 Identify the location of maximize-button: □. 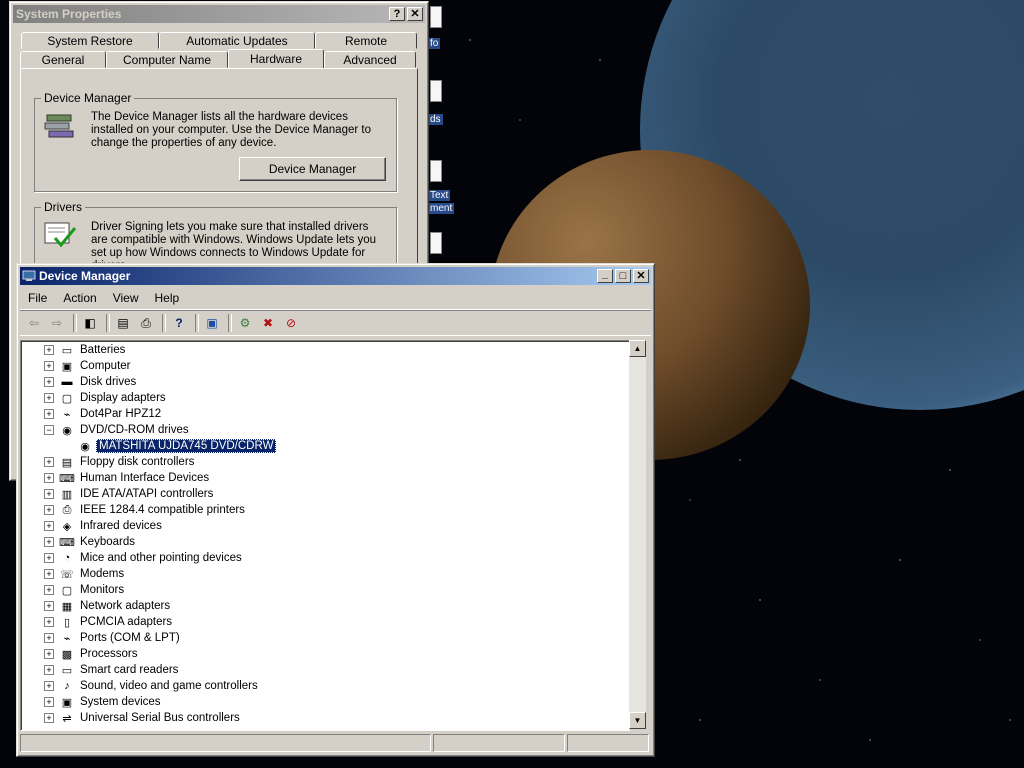
(623, 276).